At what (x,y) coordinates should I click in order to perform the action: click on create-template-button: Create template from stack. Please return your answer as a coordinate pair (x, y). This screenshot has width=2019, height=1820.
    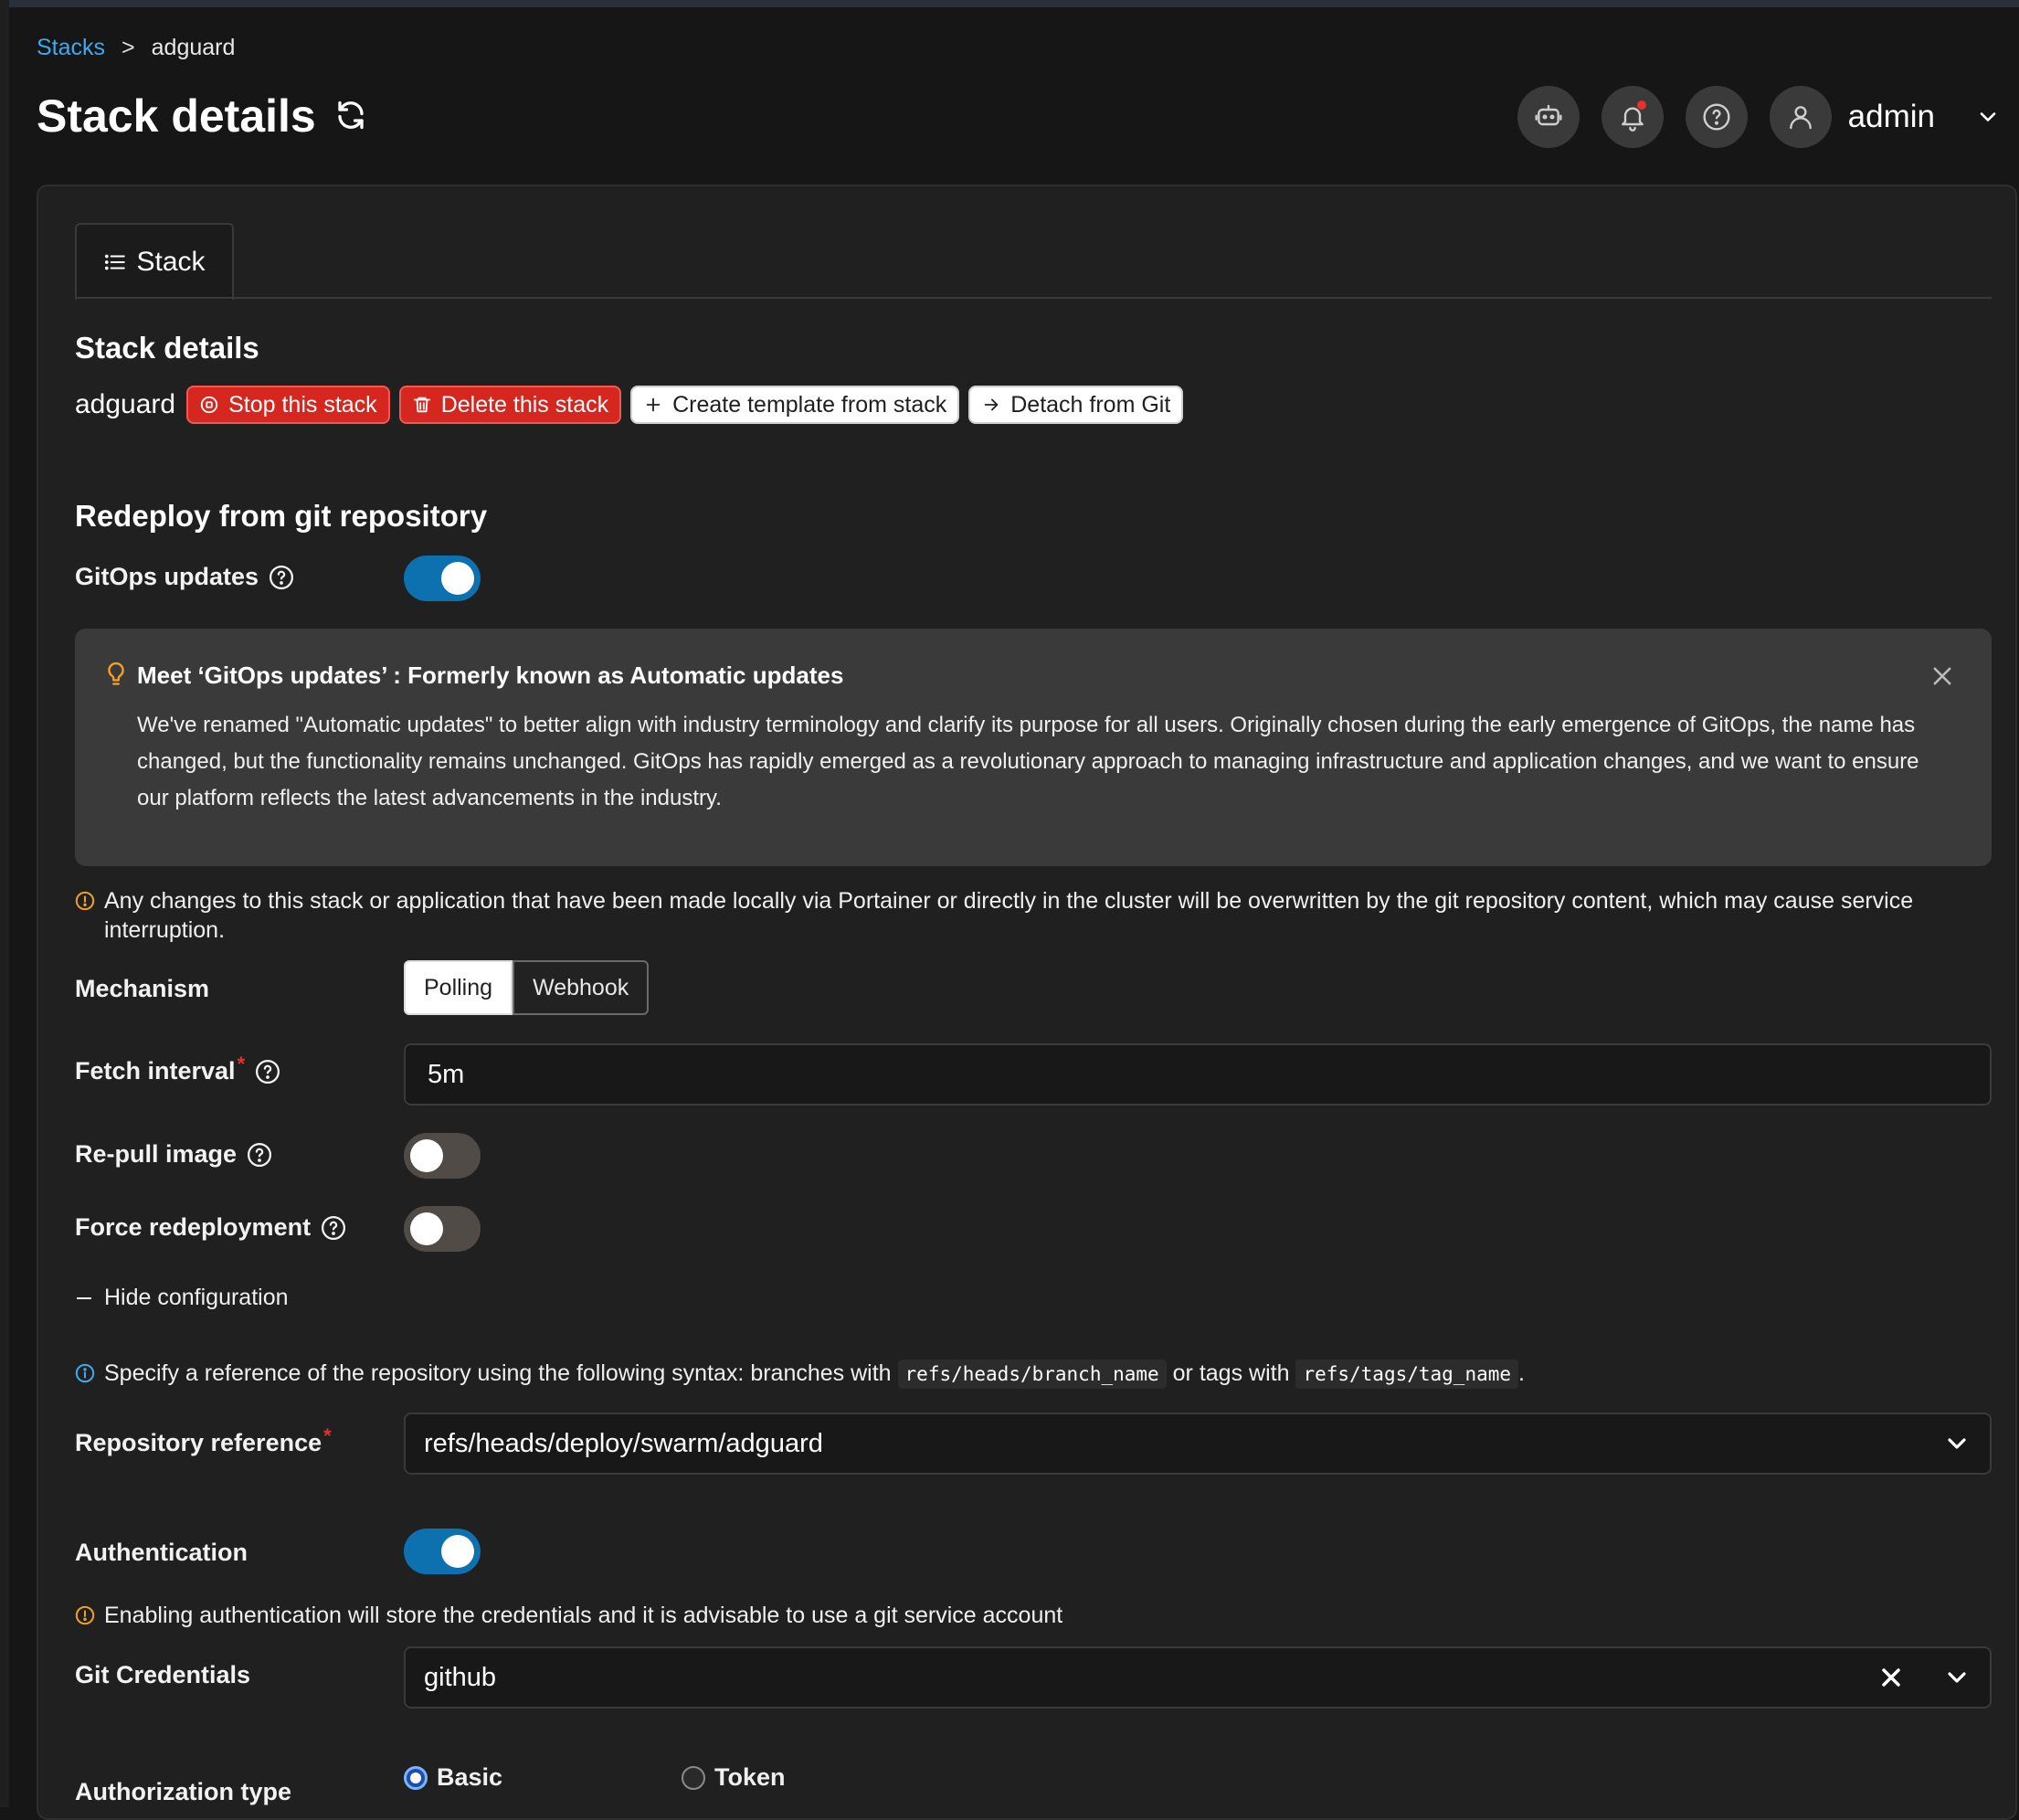
    Looking at the image, I should click on (795, 405).